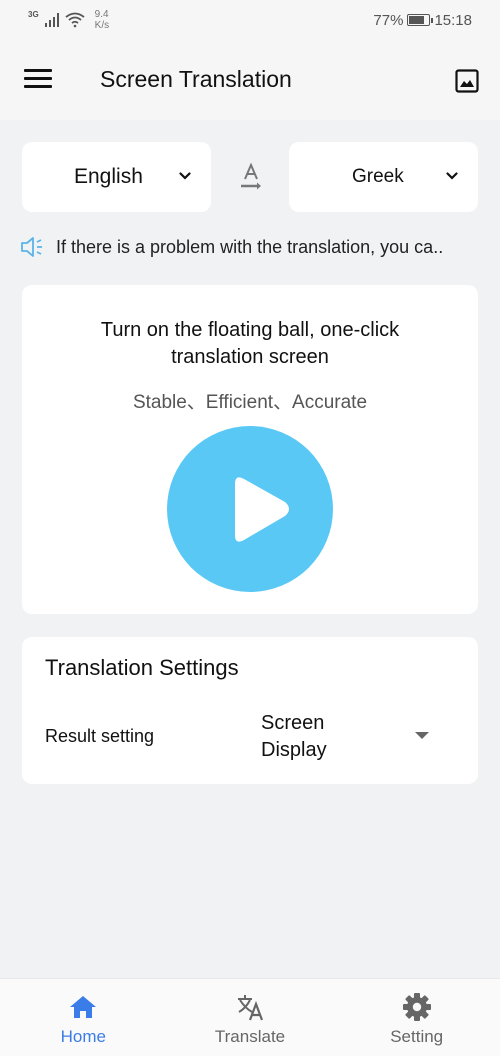 This screenshot has width=500, height=1056. What do you see at coordinates (250, 402) in the screenshot?
I see `card-subtitle: Stable、Efficient、Accurate` at bounding box center [250, 402].